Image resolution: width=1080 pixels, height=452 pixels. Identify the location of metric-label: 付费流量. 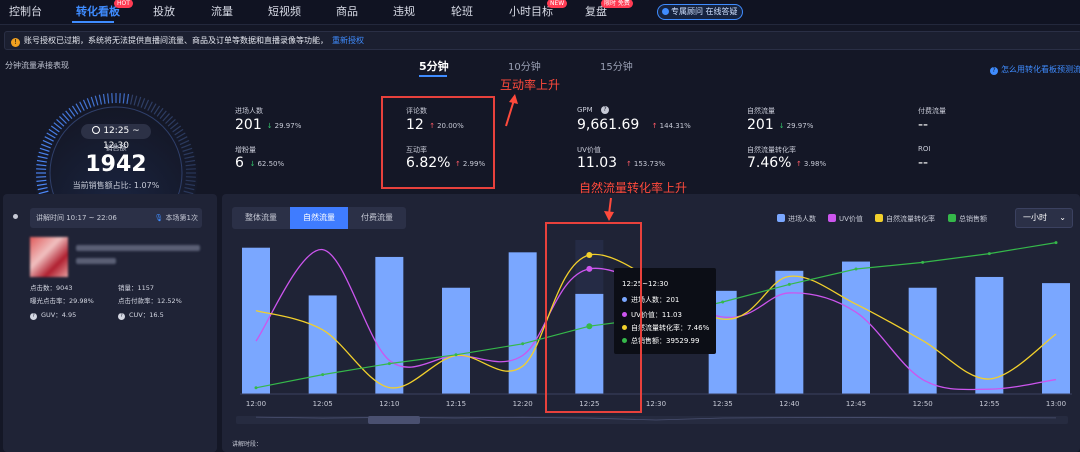
(932, 111).